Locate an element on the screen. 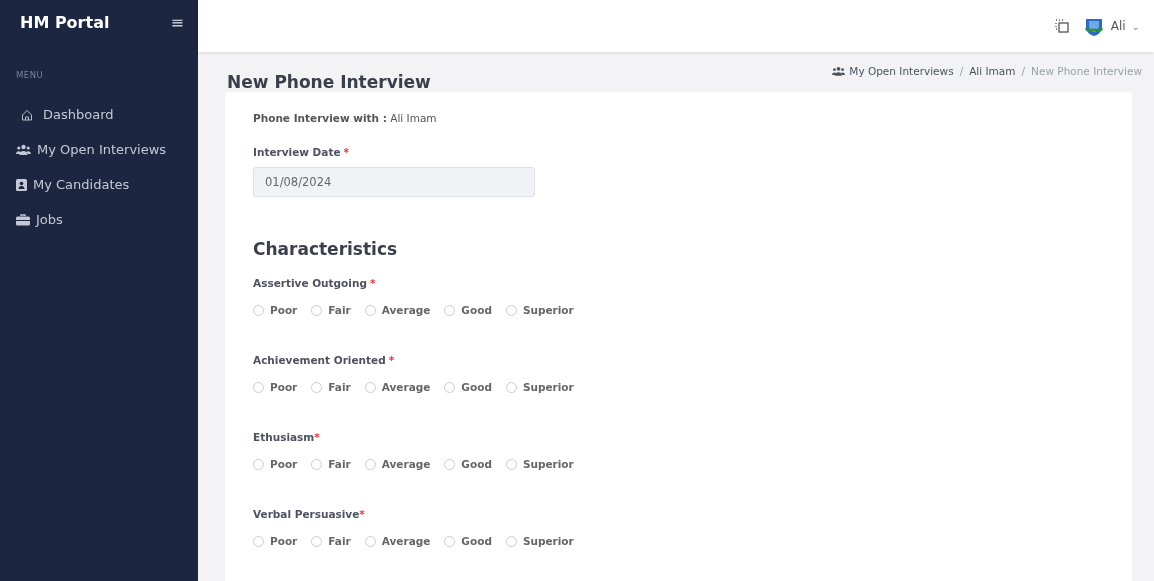 This screenshot has height=581, width=1154. field-label: Assertive Outgoing is located at coordinates (310, 283).